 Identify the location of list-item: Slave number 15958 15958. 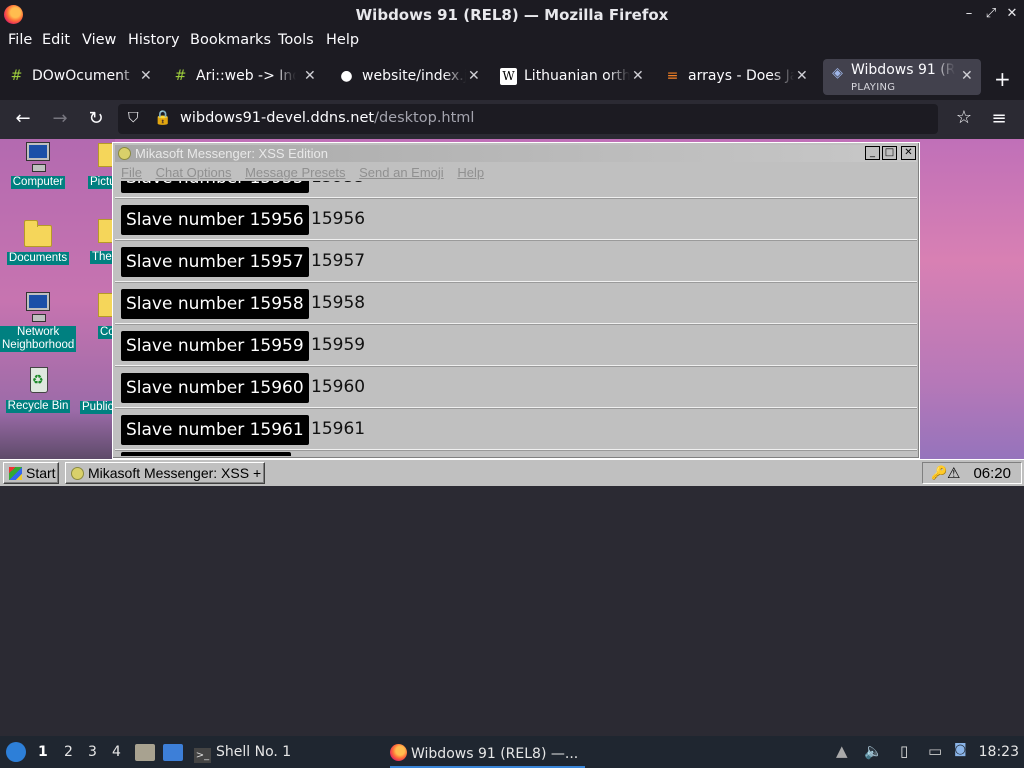
(516, 303).